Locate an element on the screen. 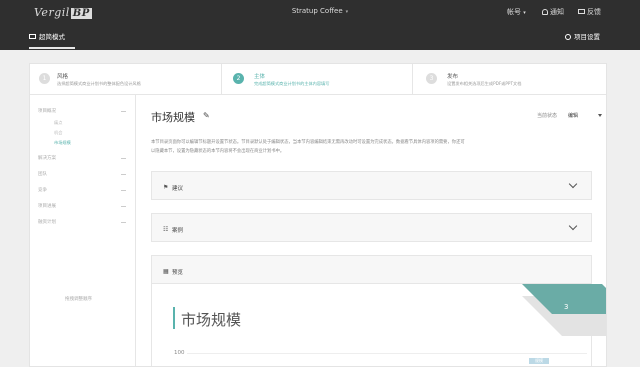 This screenshot has width=640, height=367. step-number: 2 is located at coordinates (238, 78).